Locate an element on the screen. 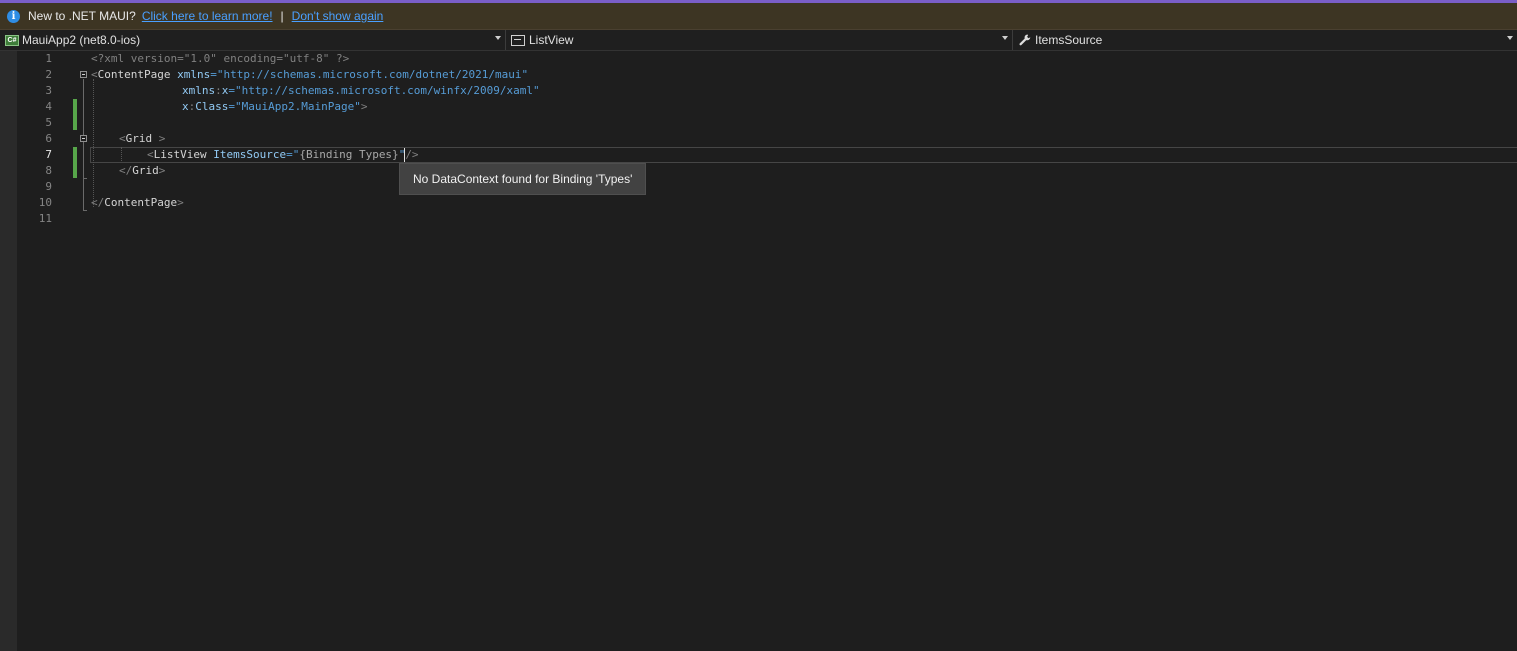  listview-type-icon is located at coordinates (518, 40).